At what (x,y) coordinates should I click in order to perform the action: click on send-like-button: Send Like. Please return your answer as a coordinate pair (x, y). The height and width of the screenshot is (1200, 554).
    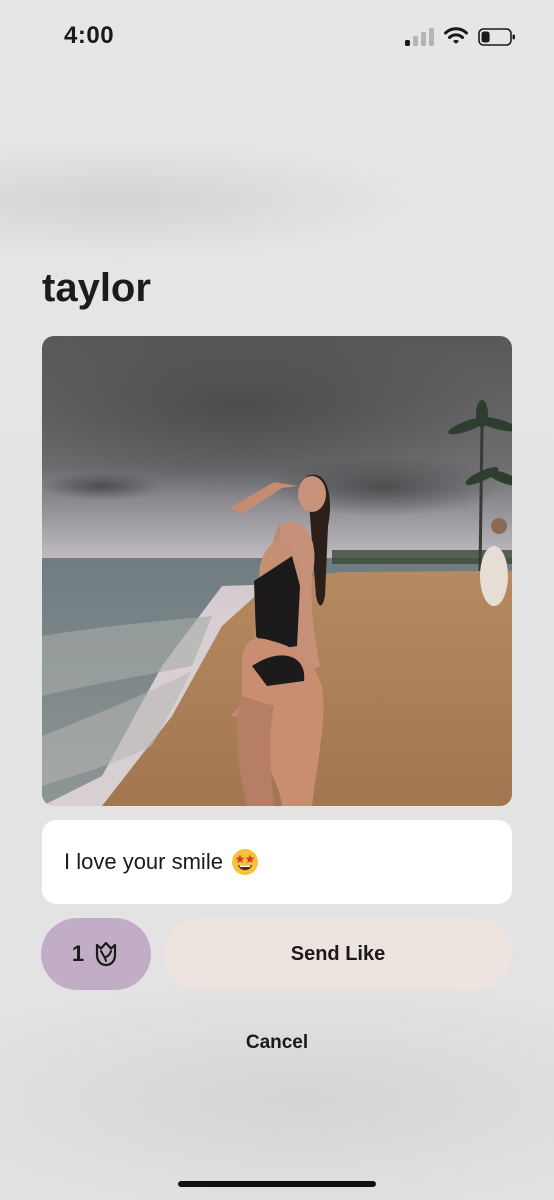
    Looking at the image, I should click on (338, 954).